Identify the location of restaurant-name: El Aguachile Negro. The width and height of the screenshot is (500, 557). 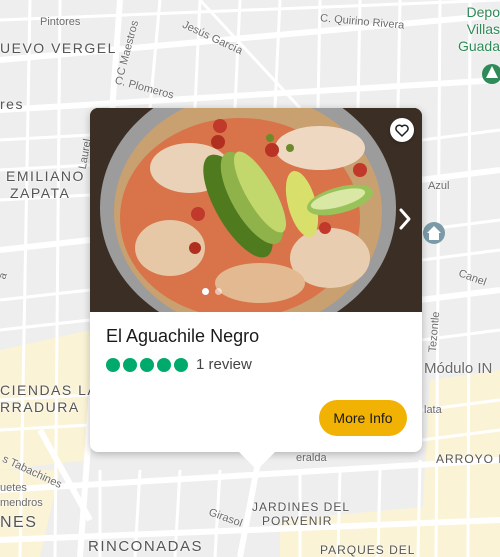
(182, 336).